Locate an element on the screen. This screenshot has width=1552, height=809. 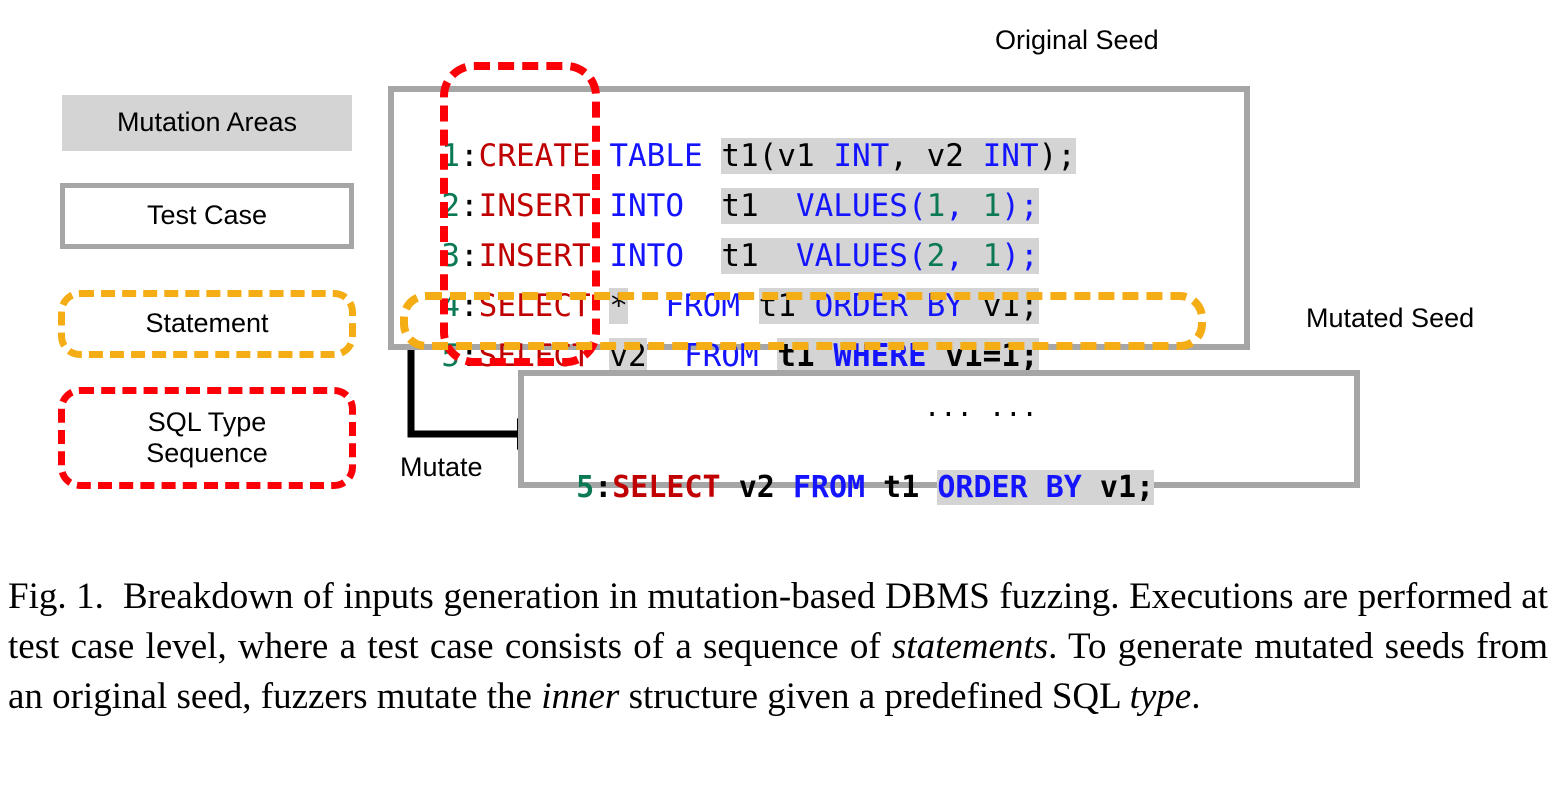
mutated-seed-line-colon: : is located at coordinates (603, 487).